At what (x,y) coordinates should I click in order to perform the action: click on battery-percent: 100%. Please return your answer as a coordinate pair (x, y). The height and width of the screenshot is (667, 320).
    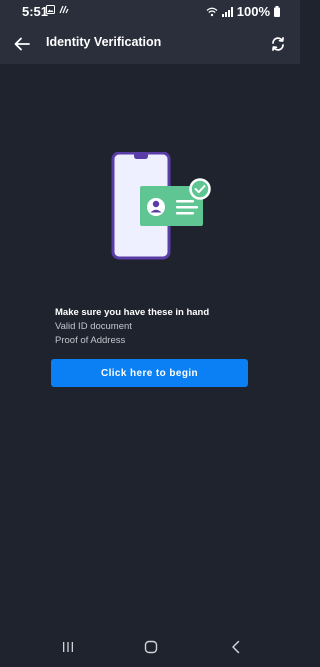
    Looking at the image, I should click on (253, 11).